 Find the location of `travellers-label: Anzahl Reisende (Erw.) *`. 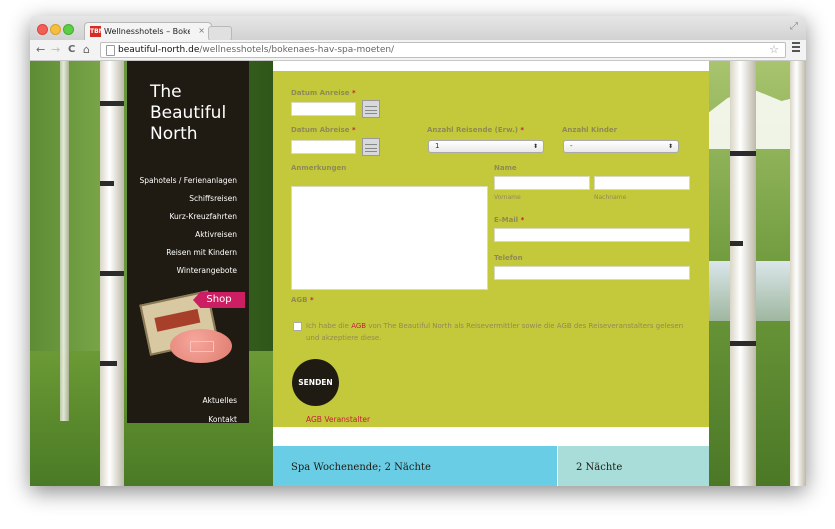

travellers-label: Anzahl Reisende (Erw.) * is located at coordinates (476, 130).